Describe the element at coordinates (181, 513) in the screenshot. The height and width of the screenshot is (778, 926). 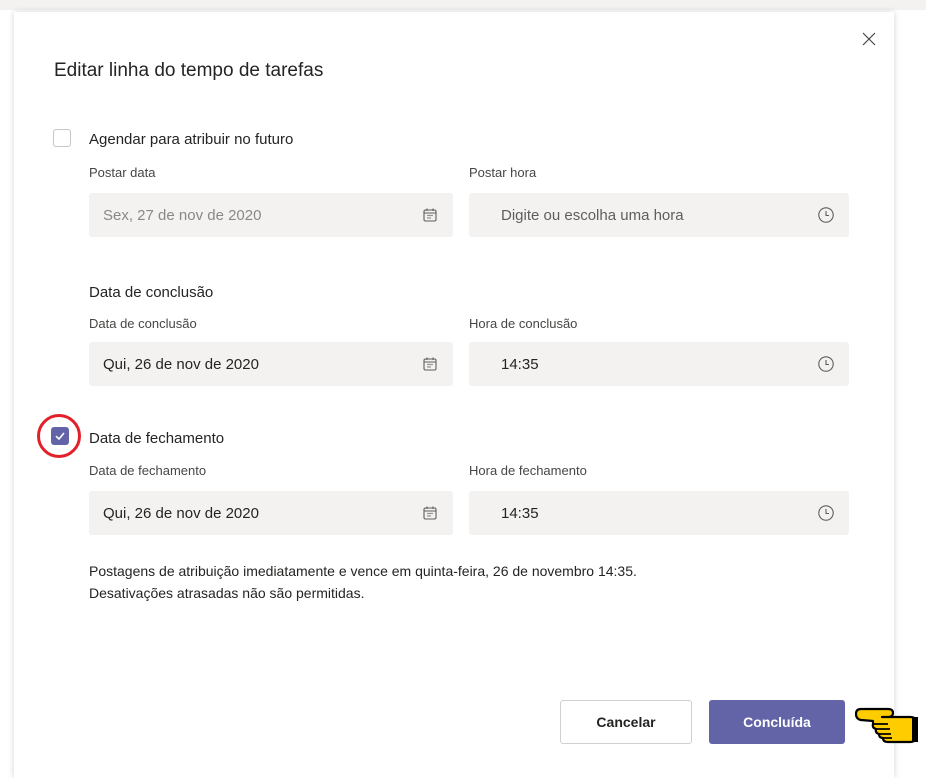
I see `close-date-value: Qui, 26 de nov de 2020` at that location.